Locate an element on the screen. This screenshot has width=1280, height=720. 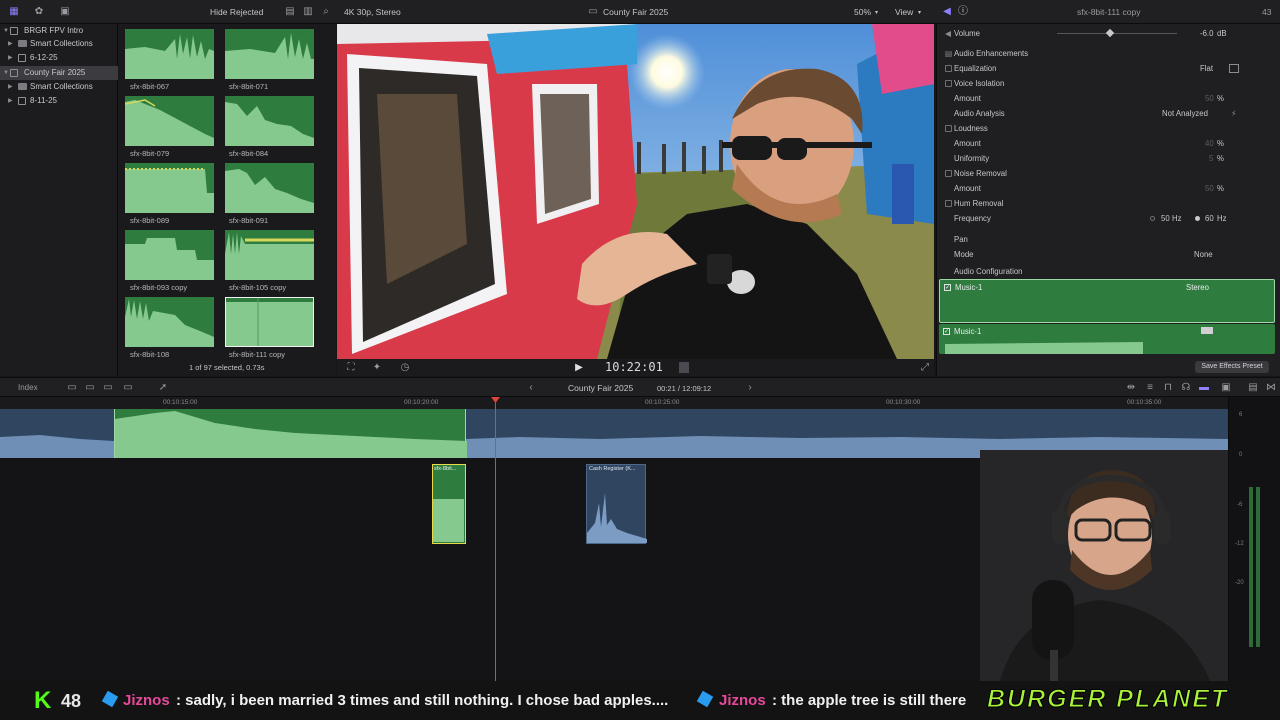
volume-slider-knob is located at coordinates (1110, 33).